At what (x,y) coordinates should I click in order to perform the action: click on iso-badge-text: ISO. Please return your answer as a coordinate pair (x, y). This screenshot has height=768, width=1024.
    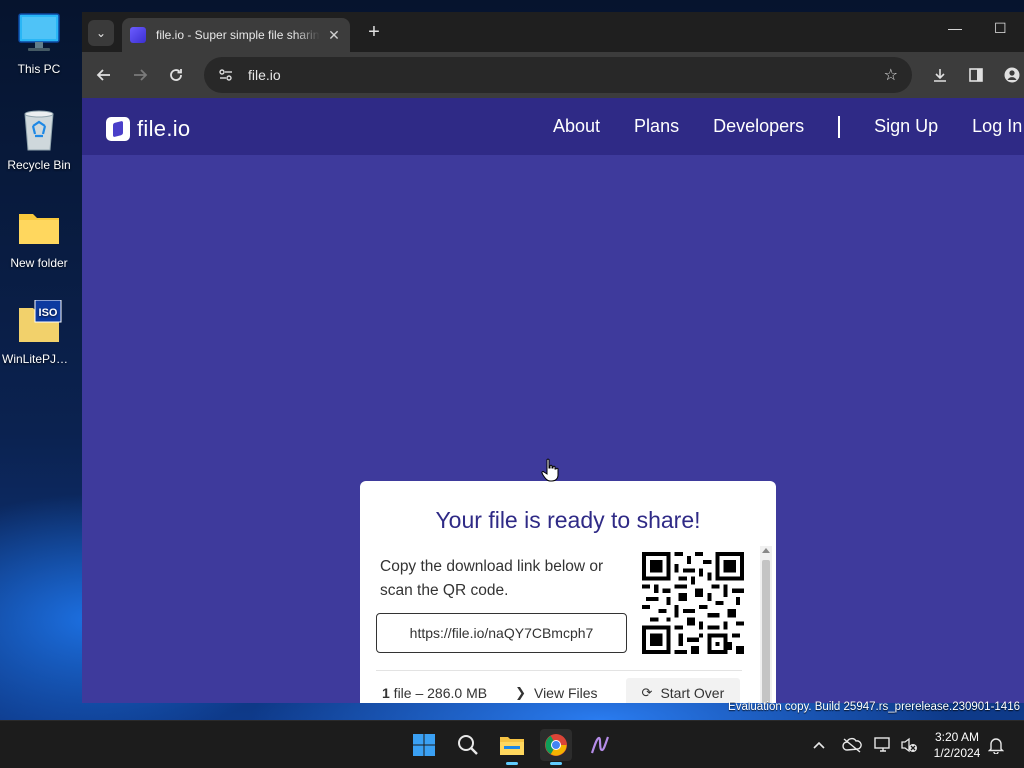
    Looking at the image, I should click on (48, 313).